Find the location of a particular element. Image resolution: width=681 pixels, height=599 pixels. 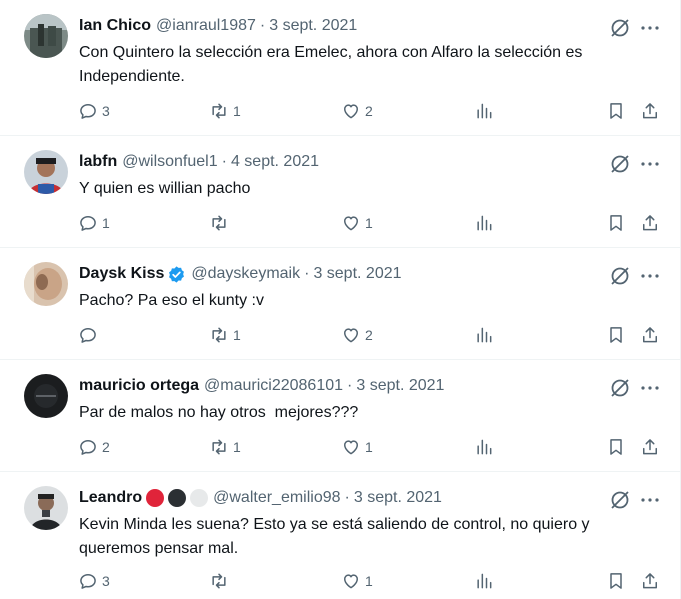

verified-badge-icon is located at coordinates (176, 274).